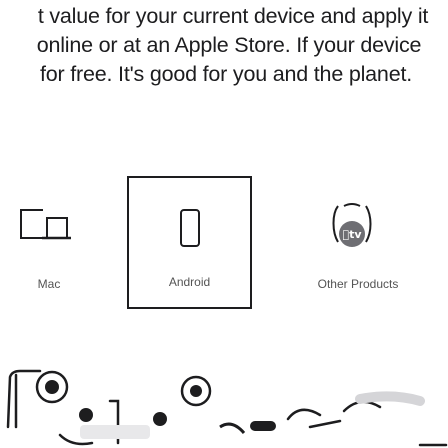 The image size is (448, 448). I want to click on android-phone-icon, so click(189, 228).